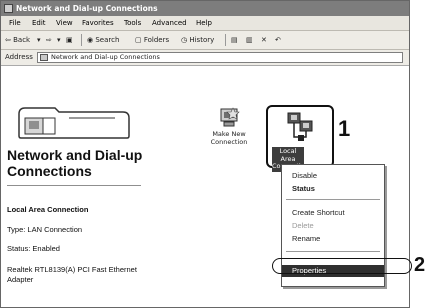 The image size is (428, 308). I want to click on history-icon: ◷, so click(184, 40).